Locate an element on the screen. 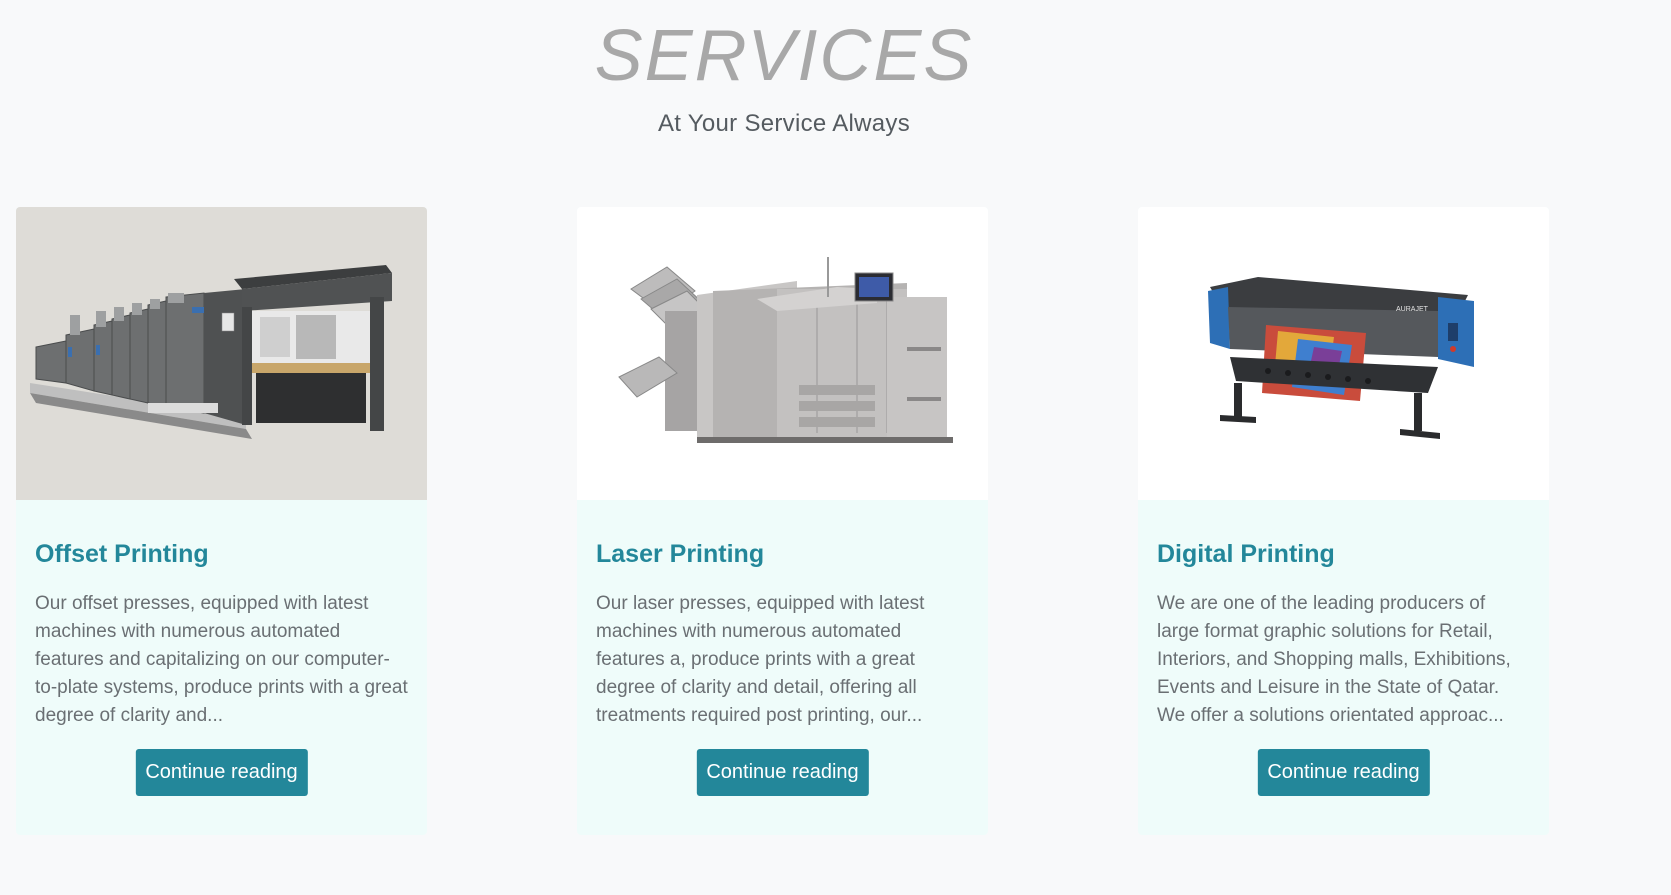 The height and width of the screenshot is (895, 1671). large-format-printer-image: AURAJET is located at coordinates (1343, 353).